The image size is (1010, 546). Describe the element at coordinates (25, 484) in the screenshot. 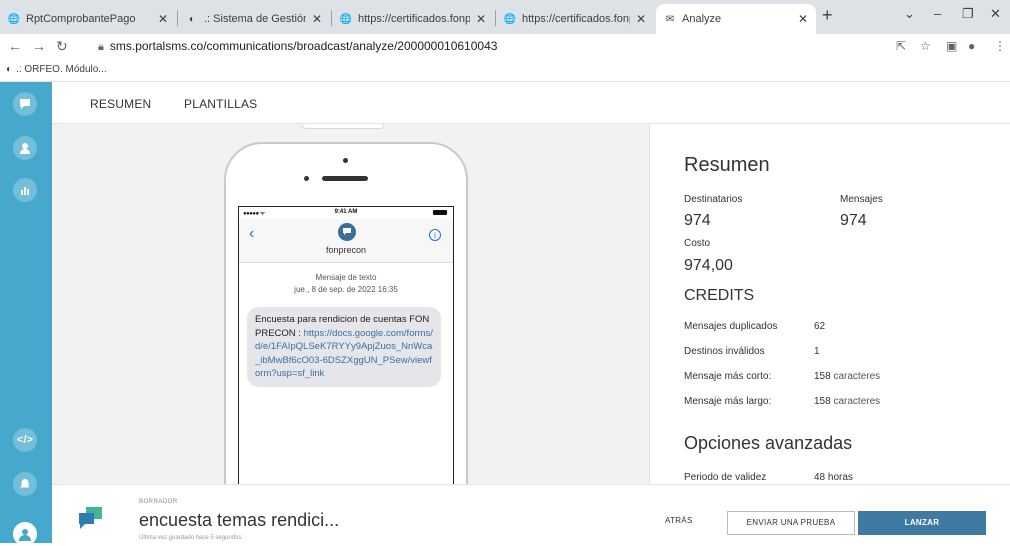

I see `notifications-icon` at that location.